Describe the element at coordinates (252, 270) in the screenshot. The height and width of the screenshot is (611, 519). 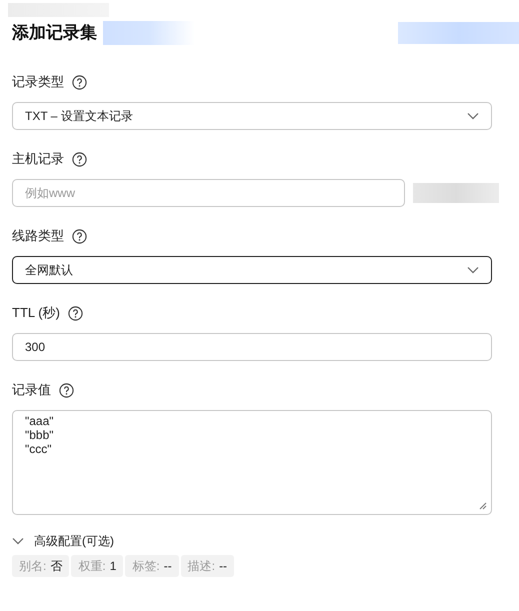
I see `select-field: 全网默认` at that location.